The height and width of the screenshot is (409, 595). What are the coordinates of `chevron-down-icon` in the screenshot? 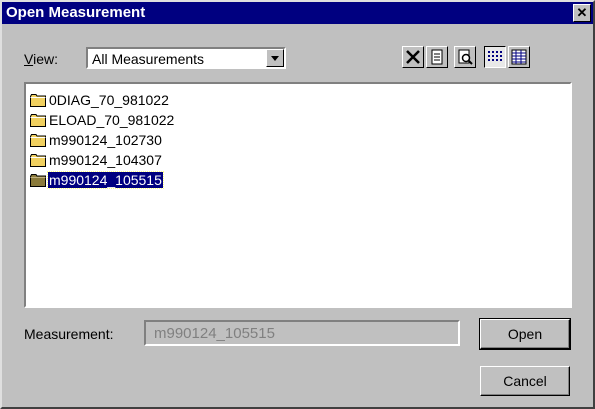 It's located at (275, 58).